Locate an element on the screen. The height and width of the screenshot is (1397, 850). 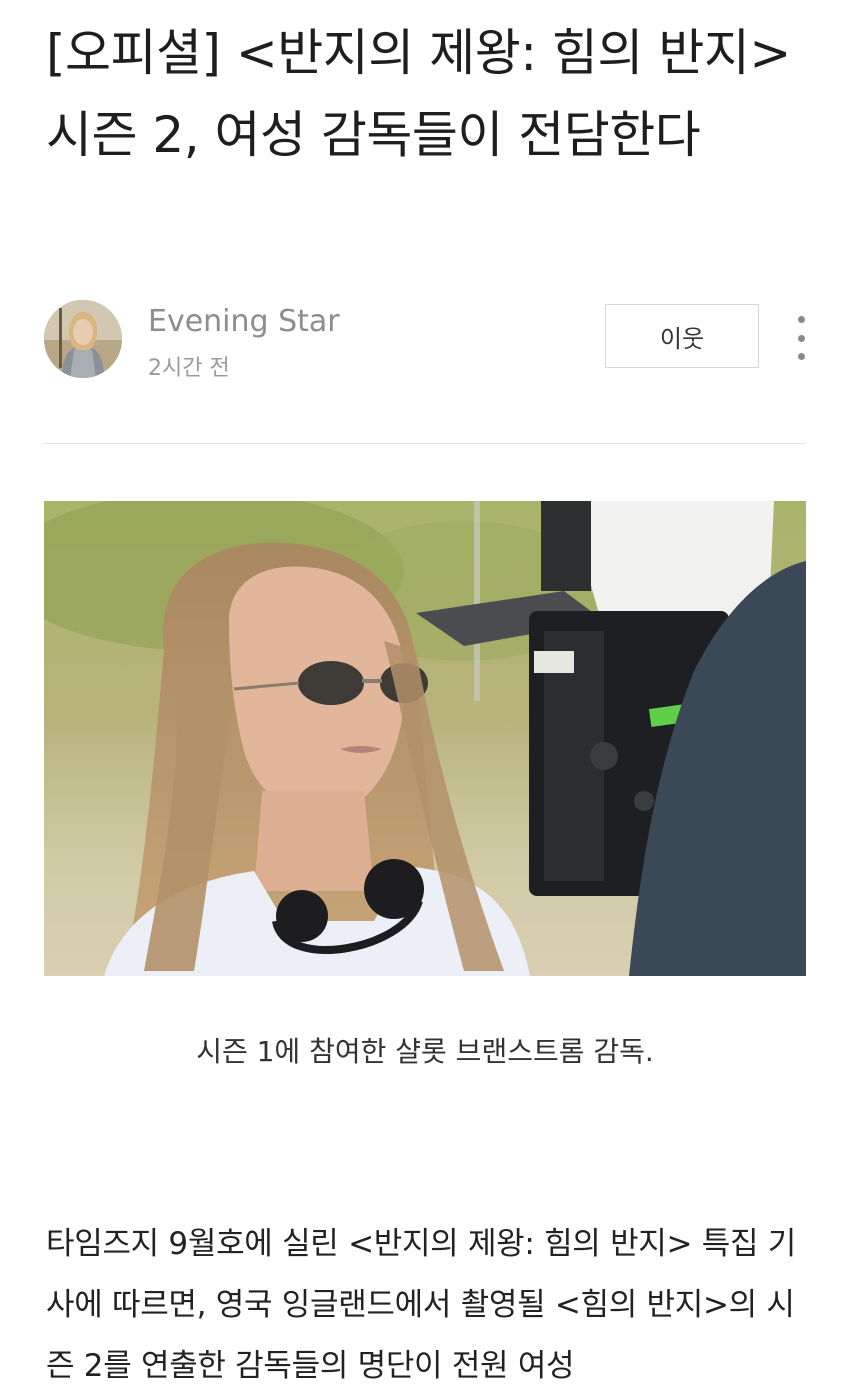
more-vertical-icon is located at coordinates (801, 338).